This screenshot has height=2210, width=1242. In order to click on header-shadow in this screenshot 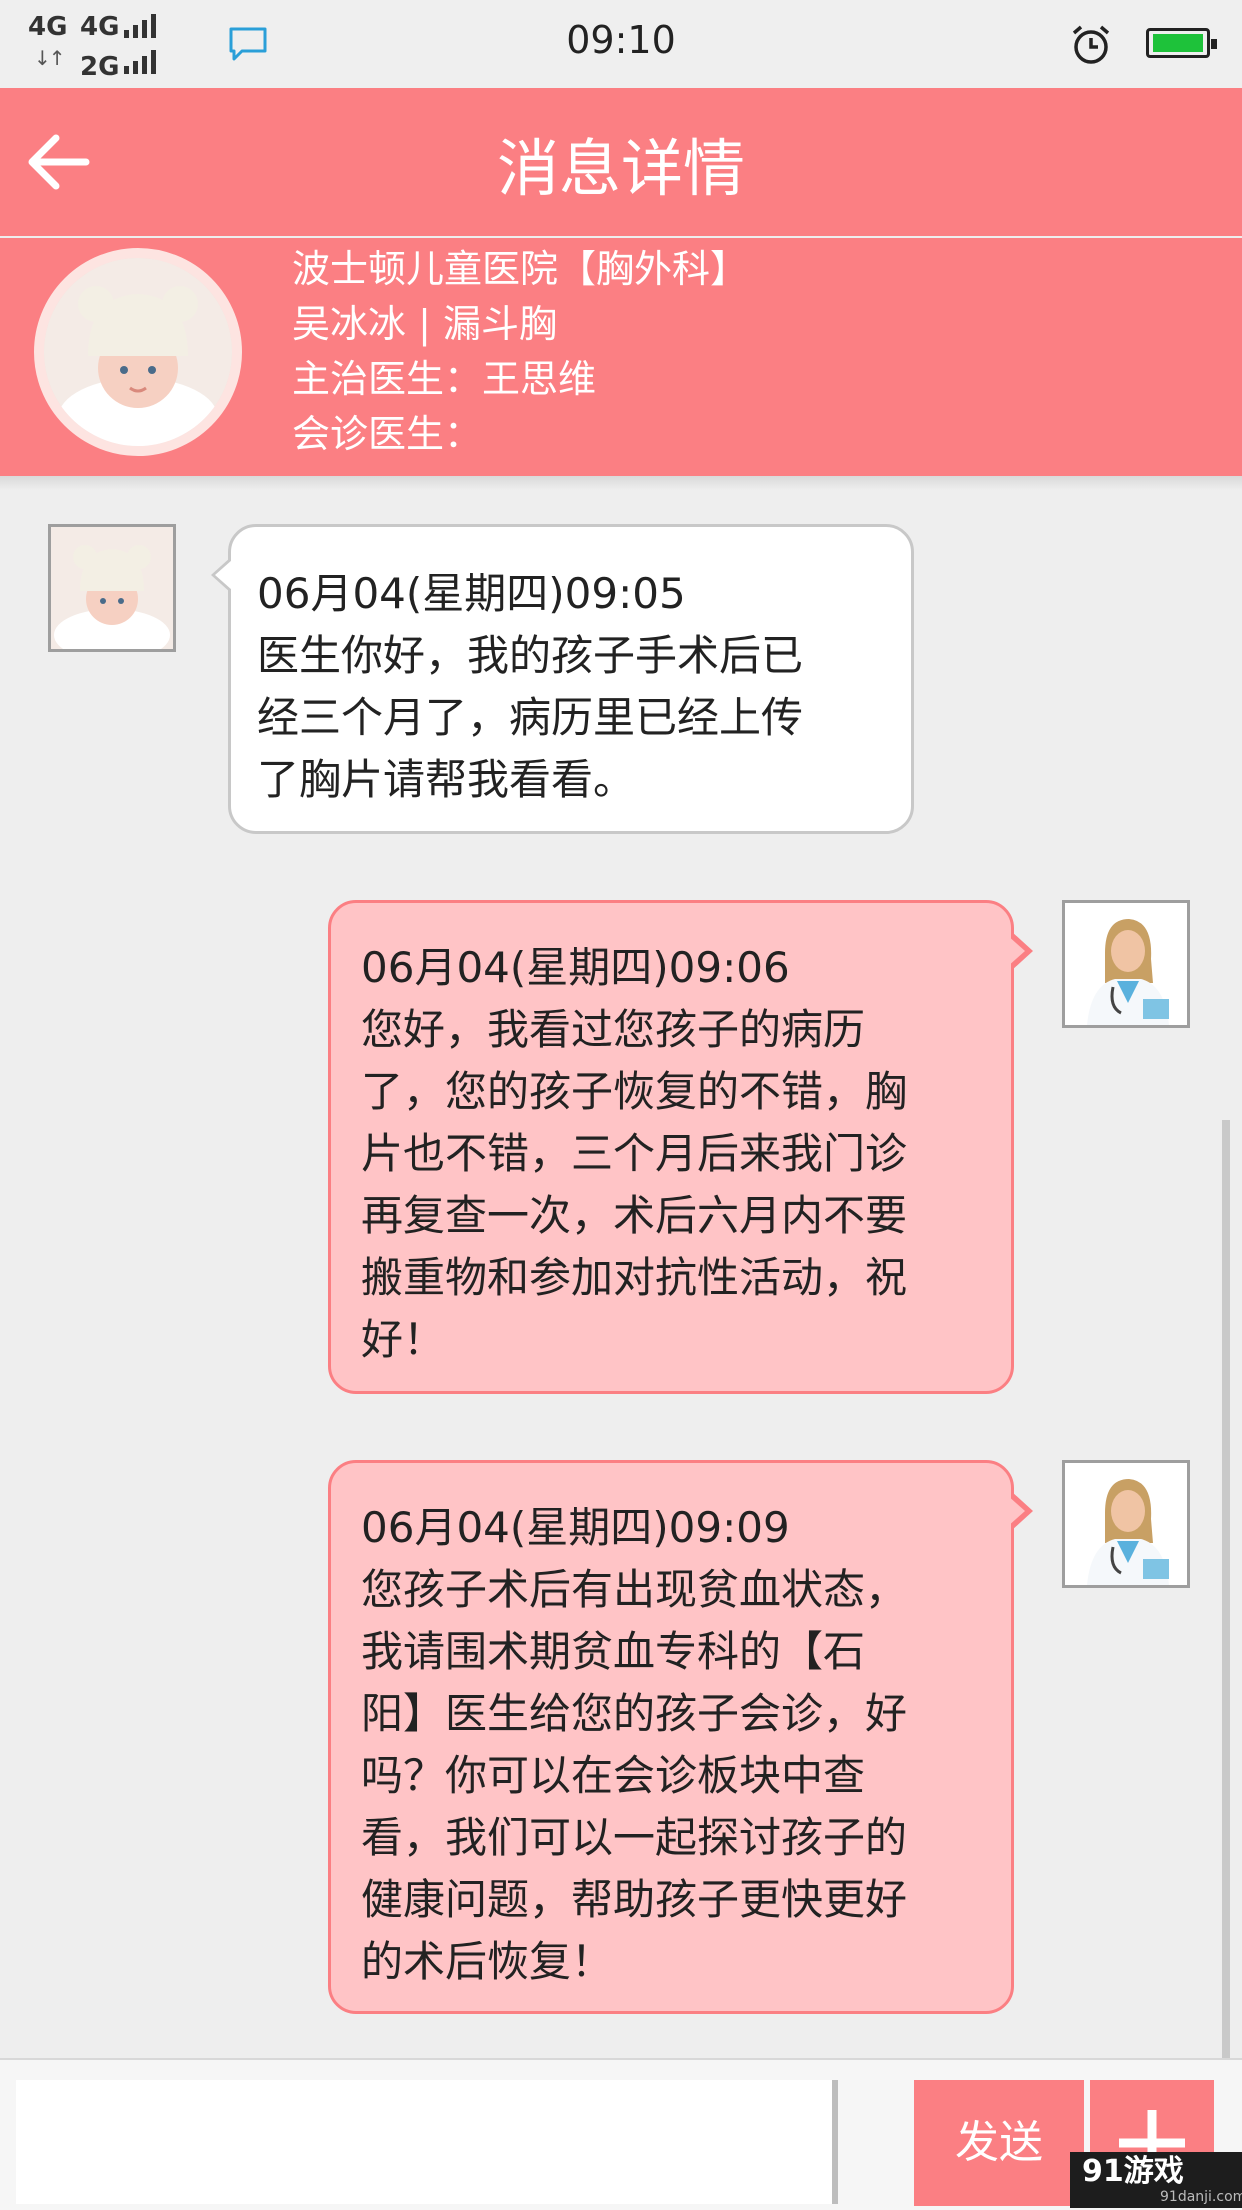, I will do `click(621, 483)`.